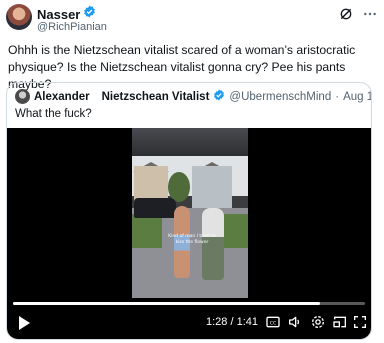  Describe the element at coordinates (190, 142) in the screenshot. I see `garage-ceiling` at that location.